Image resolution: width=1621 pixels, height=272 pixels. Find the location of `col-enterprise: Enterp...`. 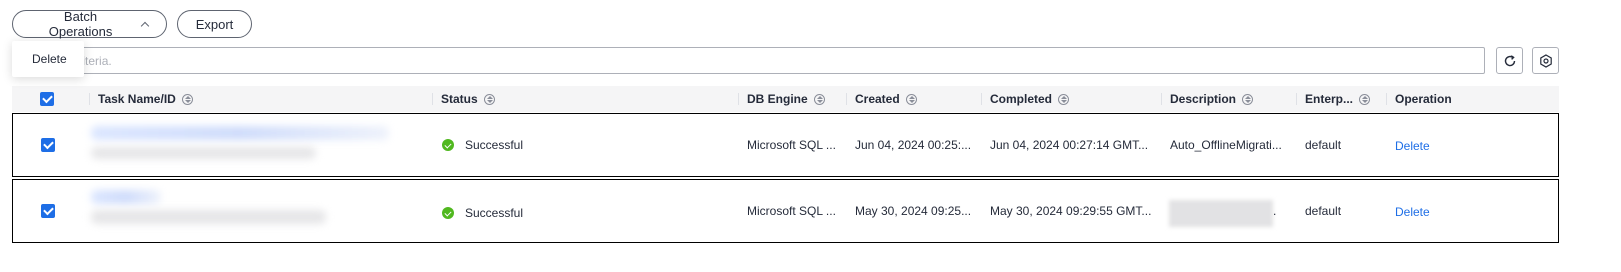

col-enterprise: Enterp... is located at coordinates (1333, 99).